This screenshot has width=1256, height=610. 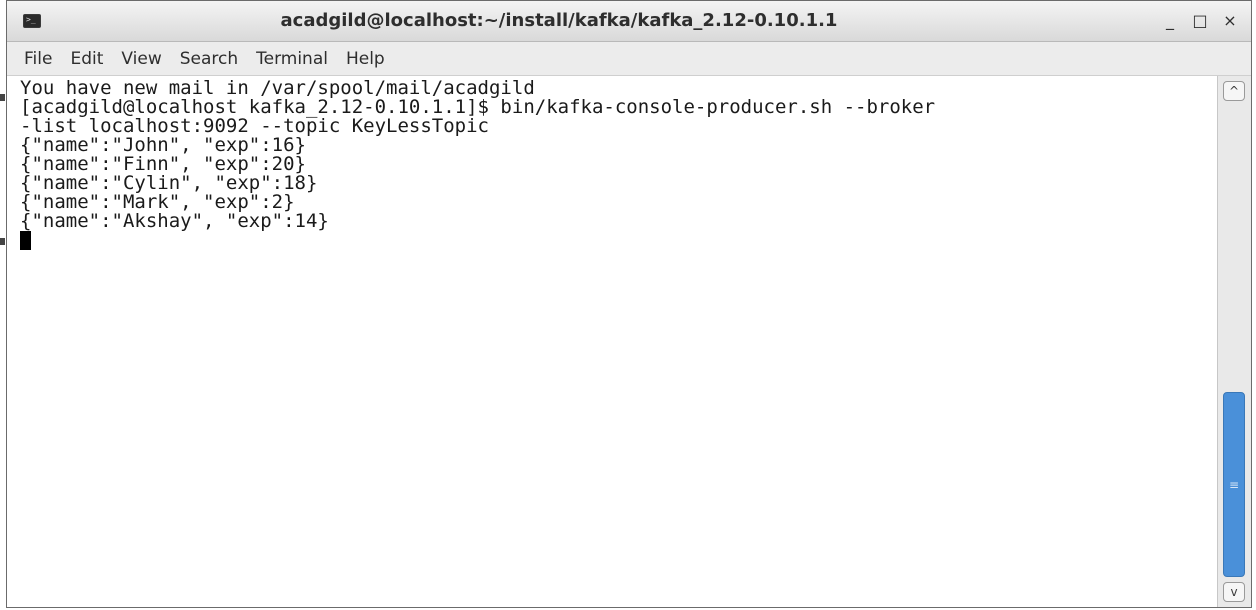 What do you see at coordinates (629, 59) in the screenshot?
I see `menu-bar: File Edit View Search Terminal Help` at bounding box center [629, 59].